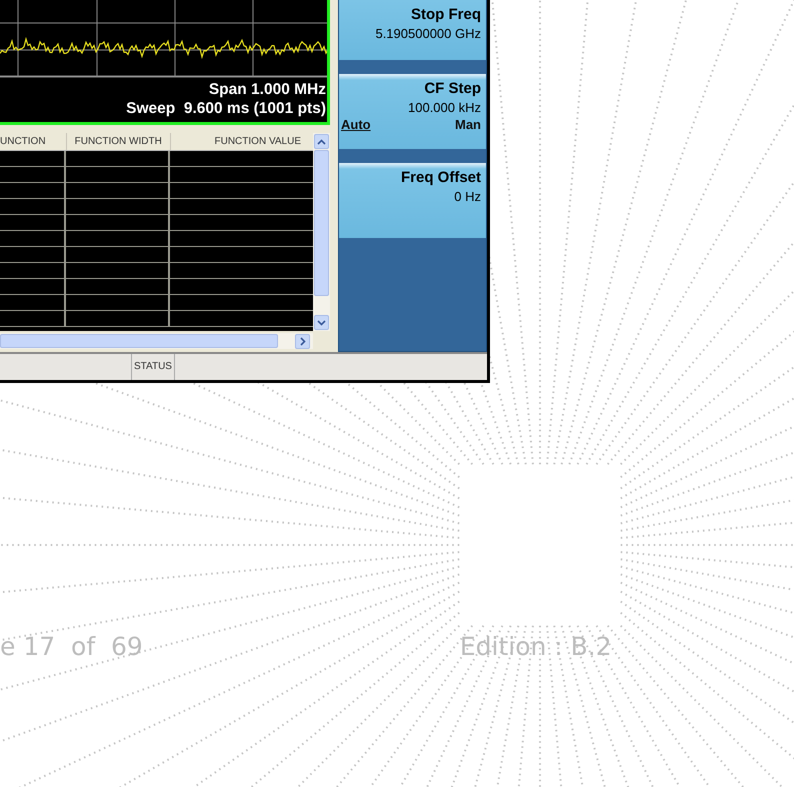  What do you see at coordinates (226, 108) in the screenshot?
I see `sweep-readout: Sweep 9.600 ms (1001 pts)` at bounding box center [226, 108].